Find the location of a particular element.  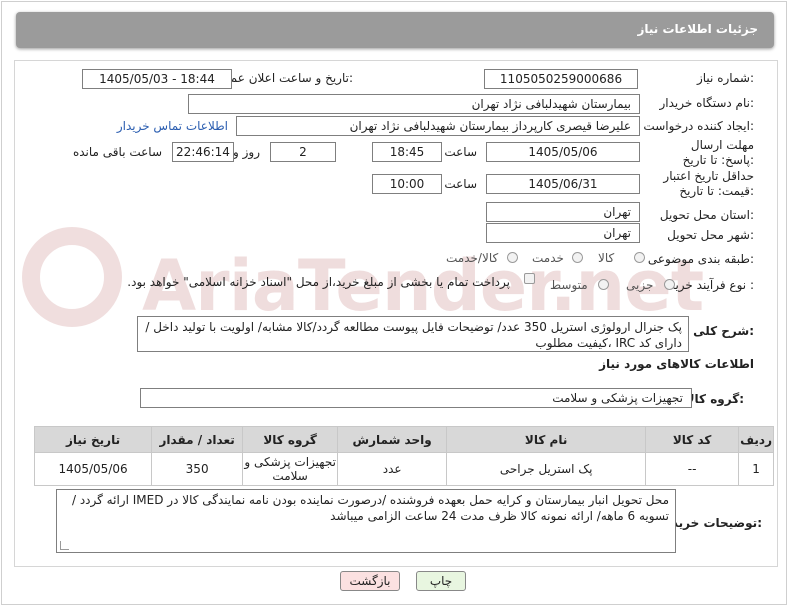

requester-label: ایجاد کننده درخواست: is located at coordinates (698, 126).